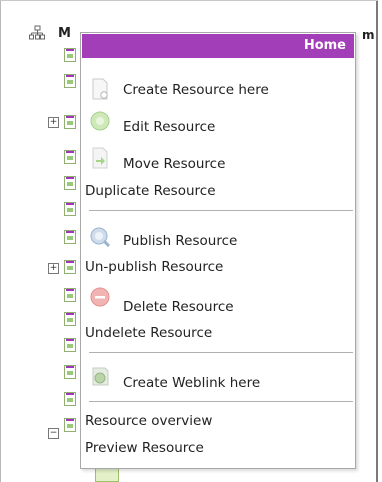 This screenshot has width=382, height=482. Describe the element at coordinates (100, 89) in the screenshot. I see `doc-new-icon` at that location.